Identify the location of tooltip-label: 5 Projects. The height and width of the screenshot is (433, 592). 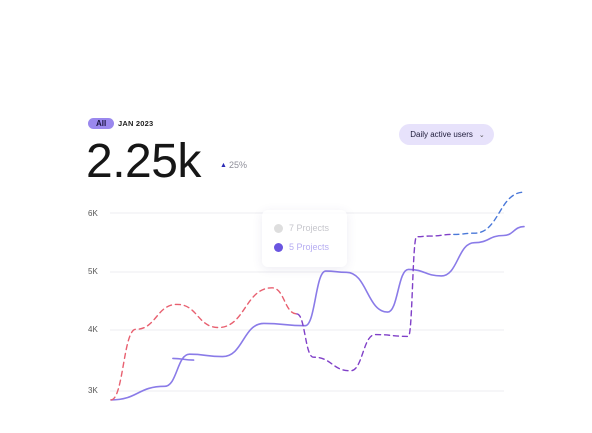
(309, 247).